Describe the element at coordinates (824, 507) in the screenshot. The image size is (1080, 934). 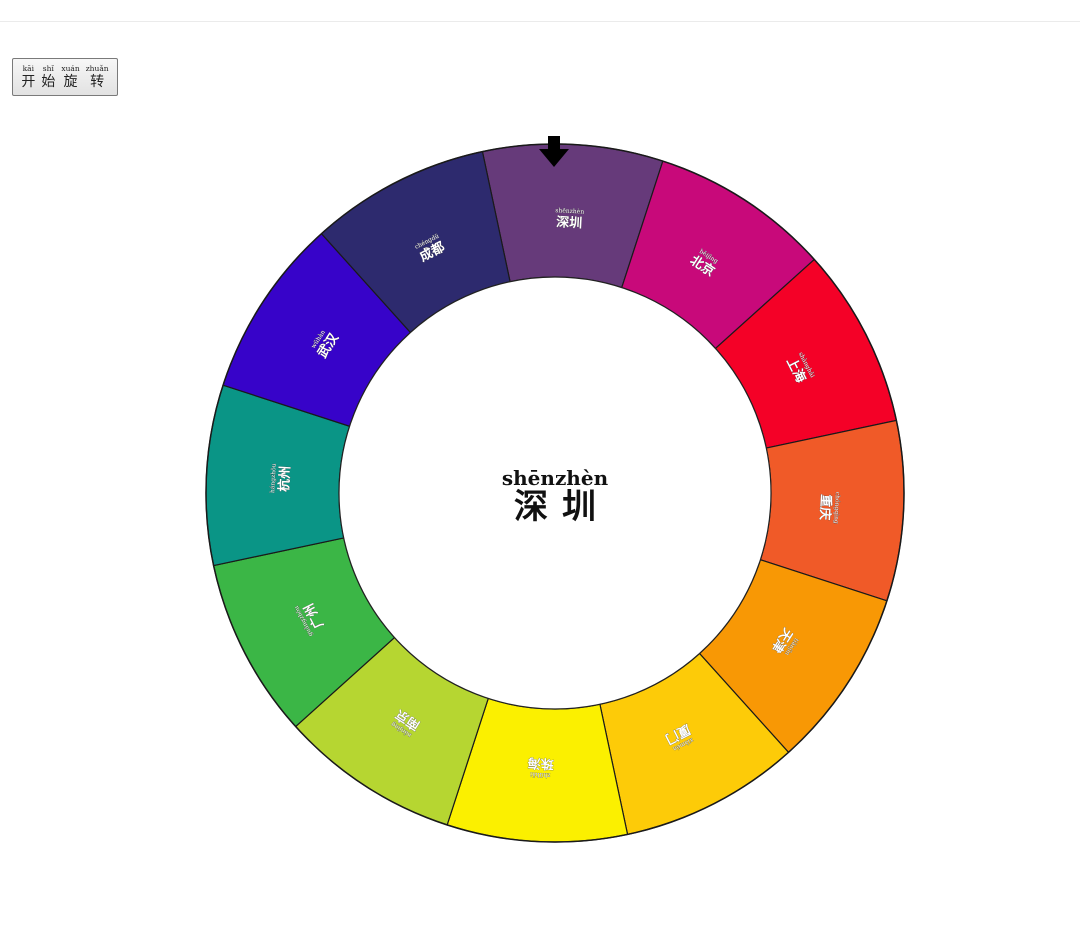
I see `wheel-segment-hanzi: 重庆` at that location.